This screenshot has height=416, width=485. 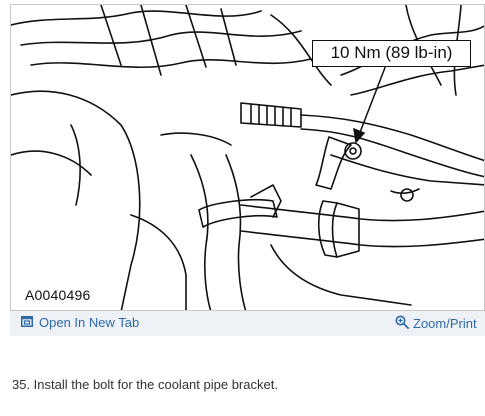 What do you see at coordinates (445, 323) in the screenshot?
I see `zoom-print-label: Zoom/Print` at bounding box center [445, 323].